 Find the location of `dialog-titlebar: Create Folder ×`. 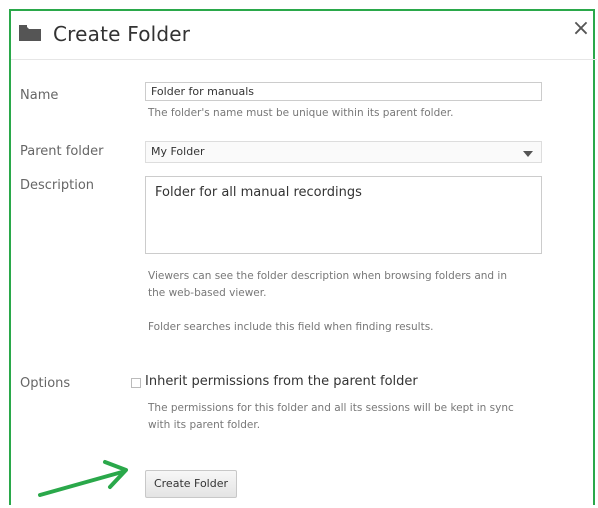

dialog-titlebar: Create Folder × is located at coordinates (302, 35).